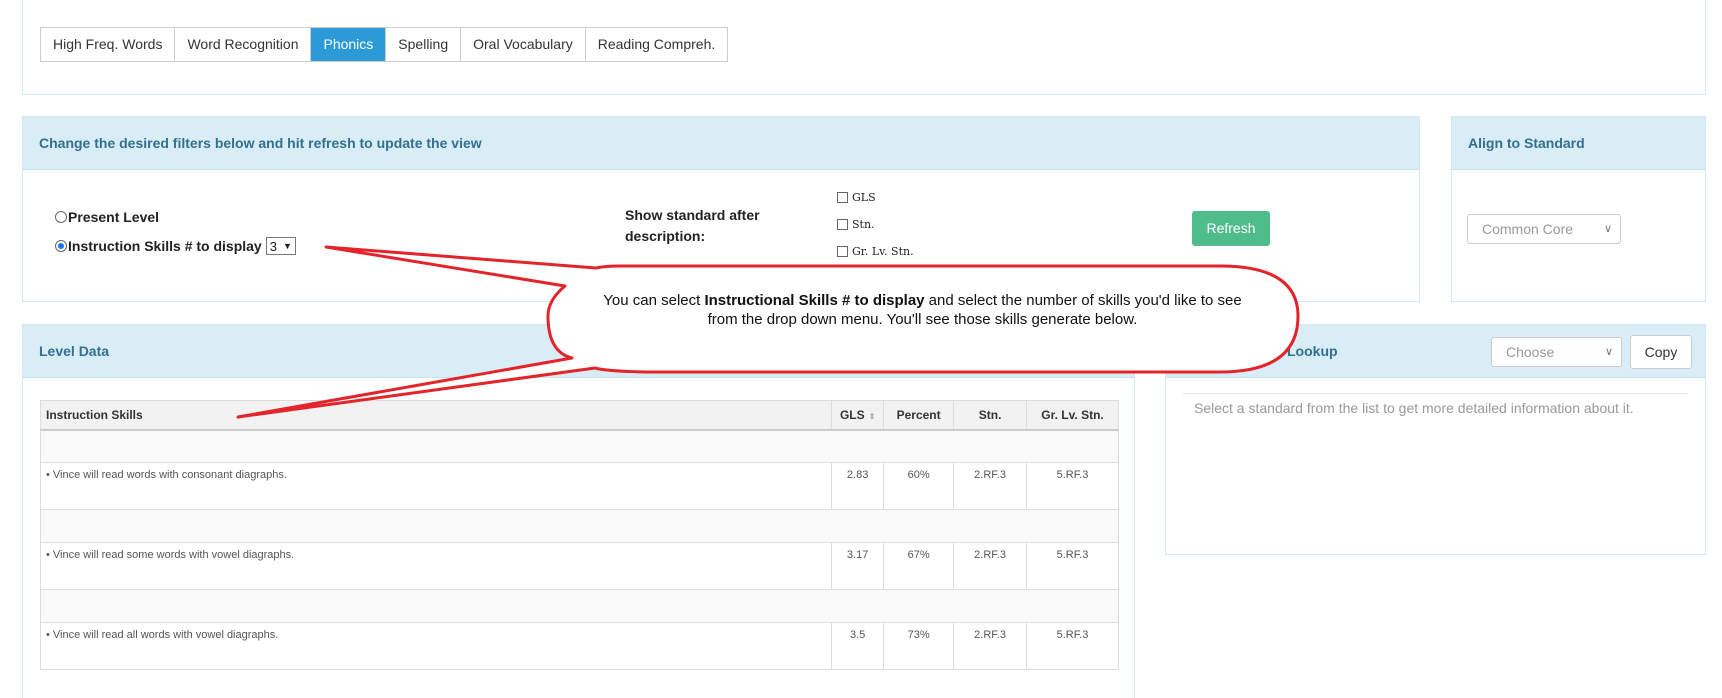 This screenshot has height=698, width=1722. I want to click on gls-cell: 3.5, so click(858, 646).